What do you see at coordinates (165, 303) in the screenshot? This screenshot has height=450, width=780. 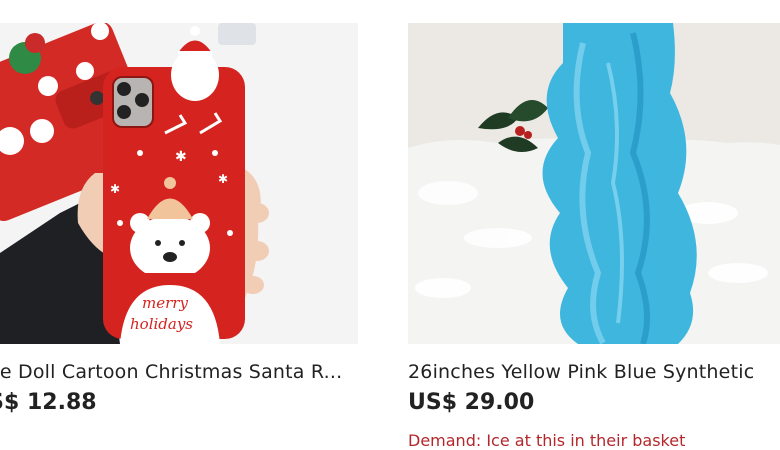 I see `svg-text: merry` at bounding box center [165, 303].